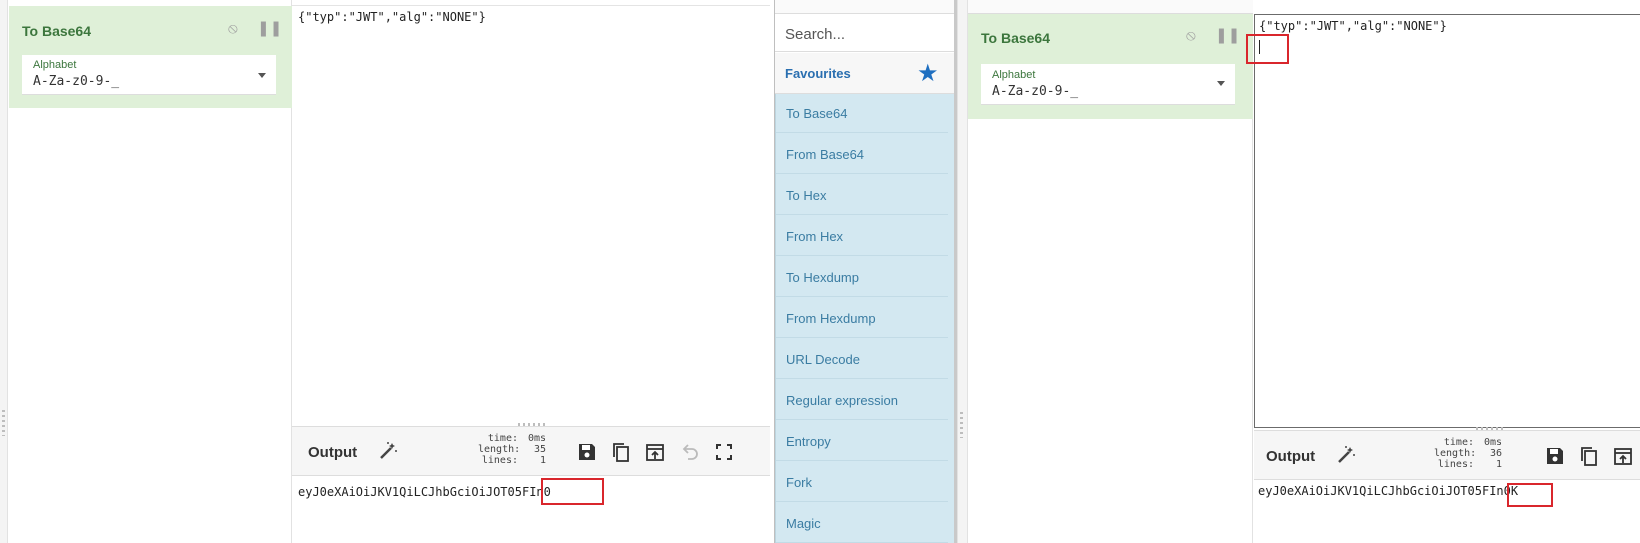  Describe the element at coordinates (724, 452) in the screenshot. I see `maximise-icon` at that location.